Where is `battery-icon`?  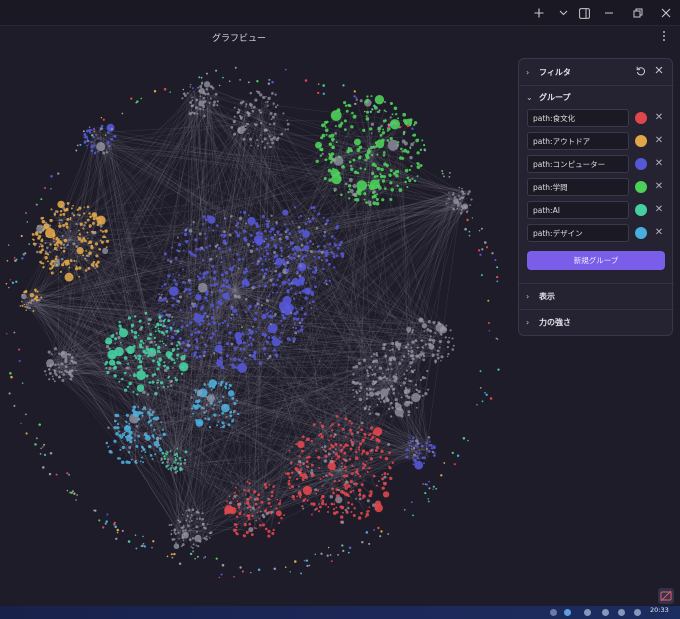
battery-icon is located at coordinates (637, 612).